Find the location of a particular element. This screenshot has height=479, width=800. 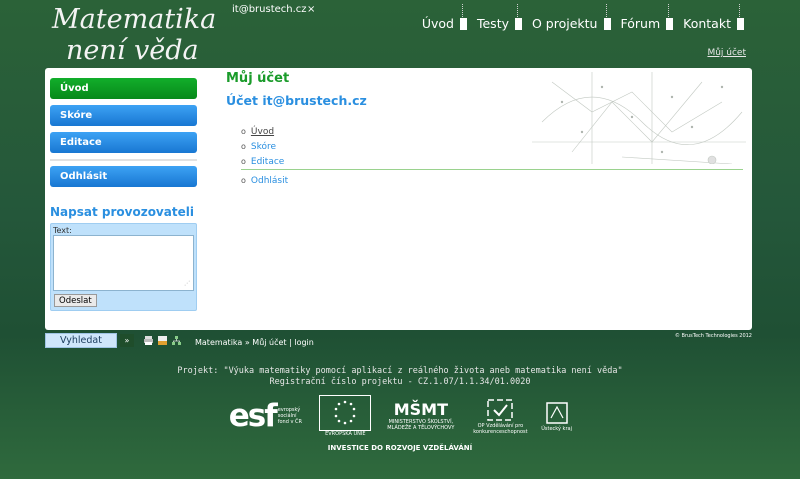

eu-flag-icon is located at coordinates (345, 412).